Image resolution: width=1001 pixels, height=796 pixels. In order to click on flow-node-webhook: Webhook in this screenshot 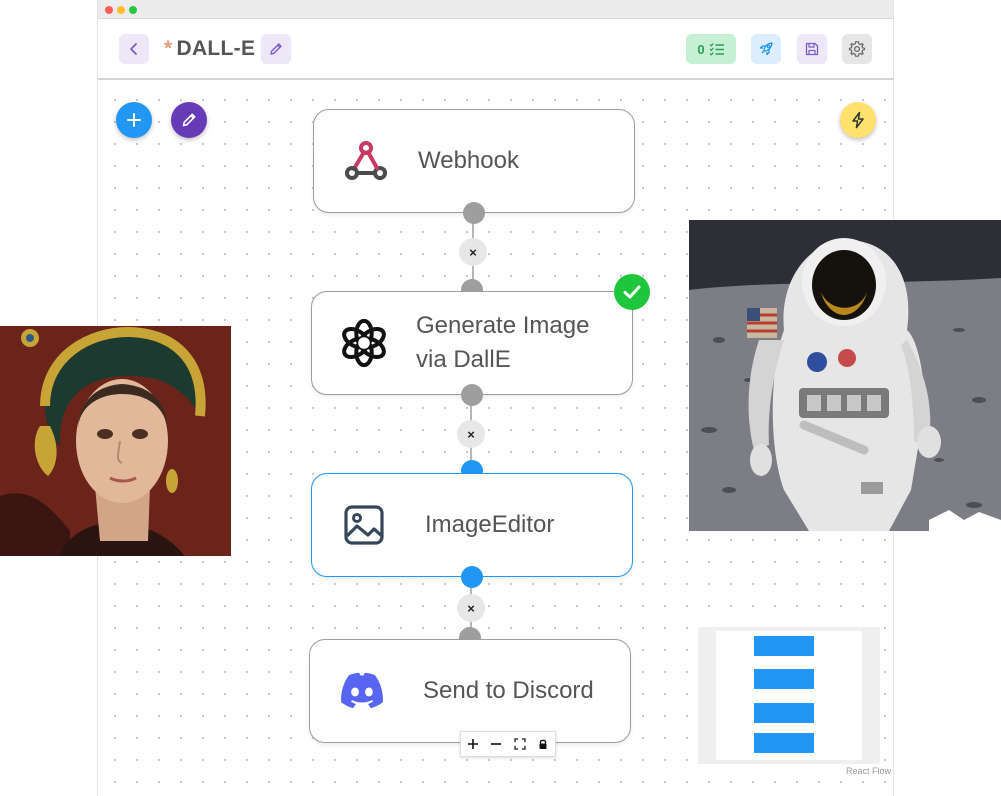, I will do `click(474, 161)`.